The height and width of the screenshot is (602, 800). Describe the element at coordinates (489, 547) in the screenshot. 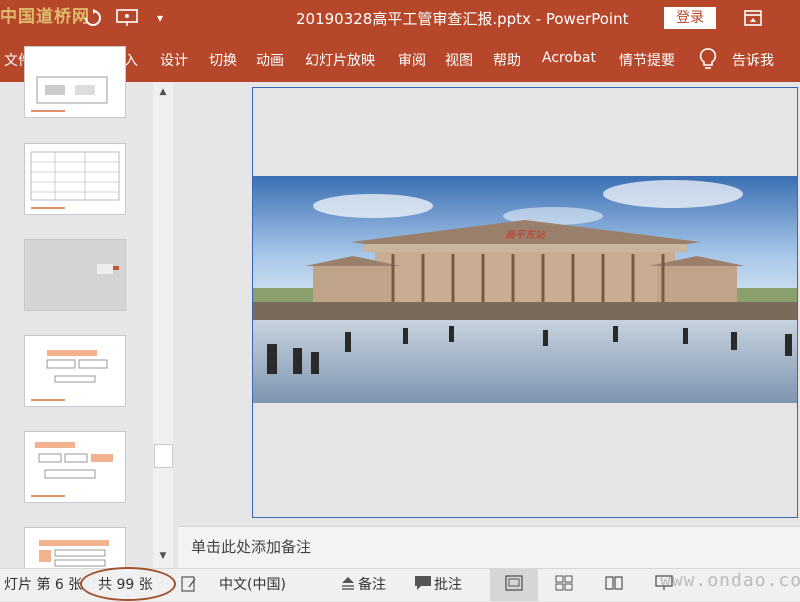

I see `notes-pane: 单击此处添加备注` at that location.